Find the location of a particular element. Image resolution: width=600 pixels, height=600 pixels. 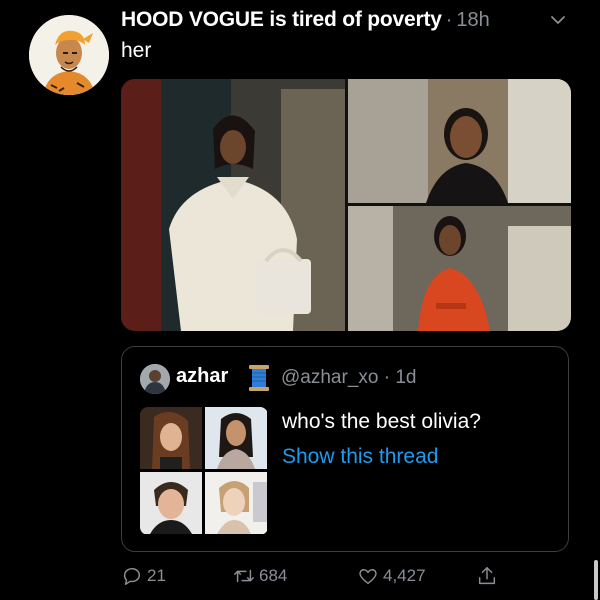

quoted-author-name: azhar is located at coordinates (202, 376).